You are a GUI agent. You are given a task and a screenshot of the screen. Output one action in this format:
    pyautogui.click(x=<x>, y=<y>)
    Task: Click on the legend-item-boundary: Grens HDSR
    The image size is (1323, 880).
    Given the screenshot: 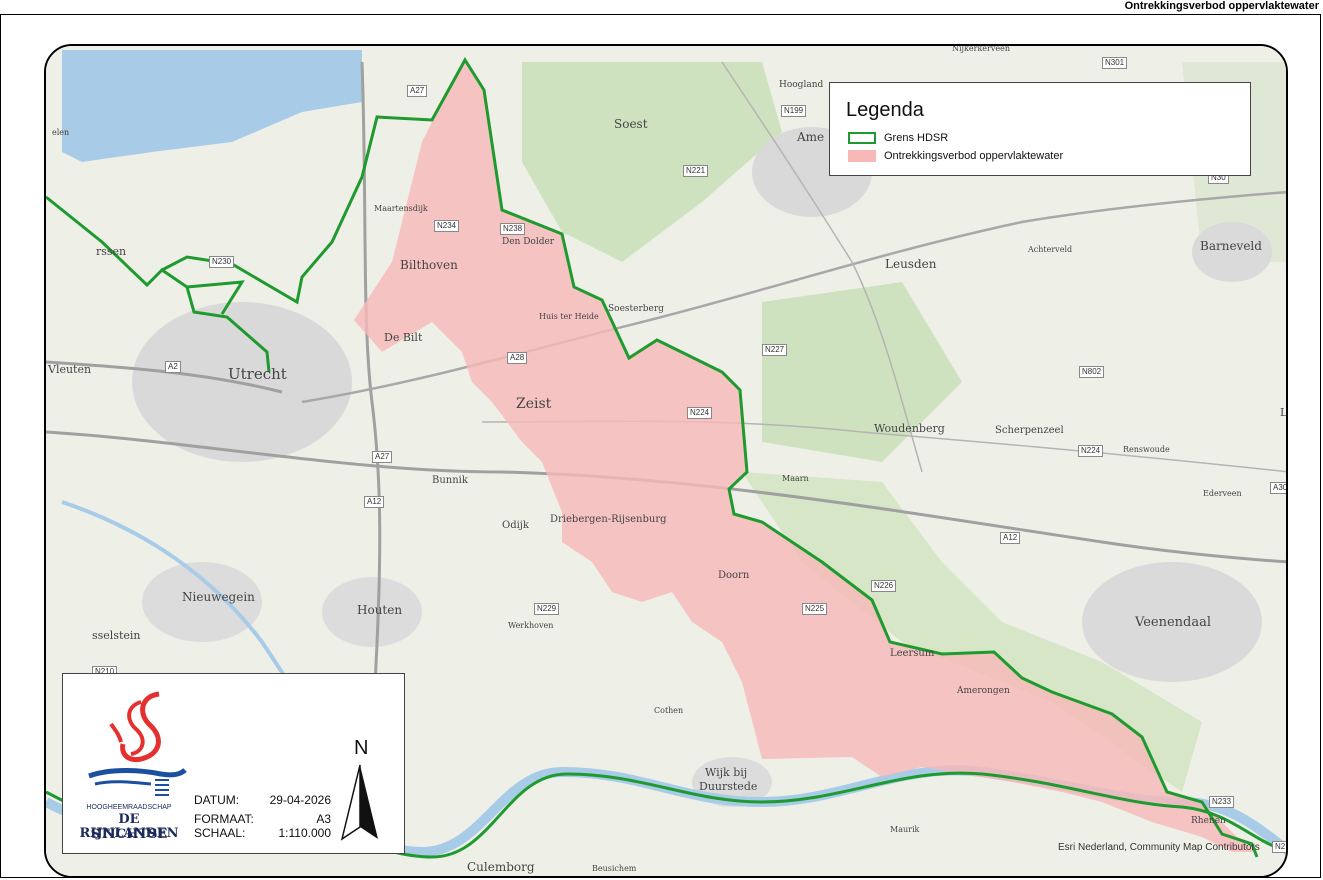 What is the action you would take?
    pyautogui.click(x=898, y=138)
    